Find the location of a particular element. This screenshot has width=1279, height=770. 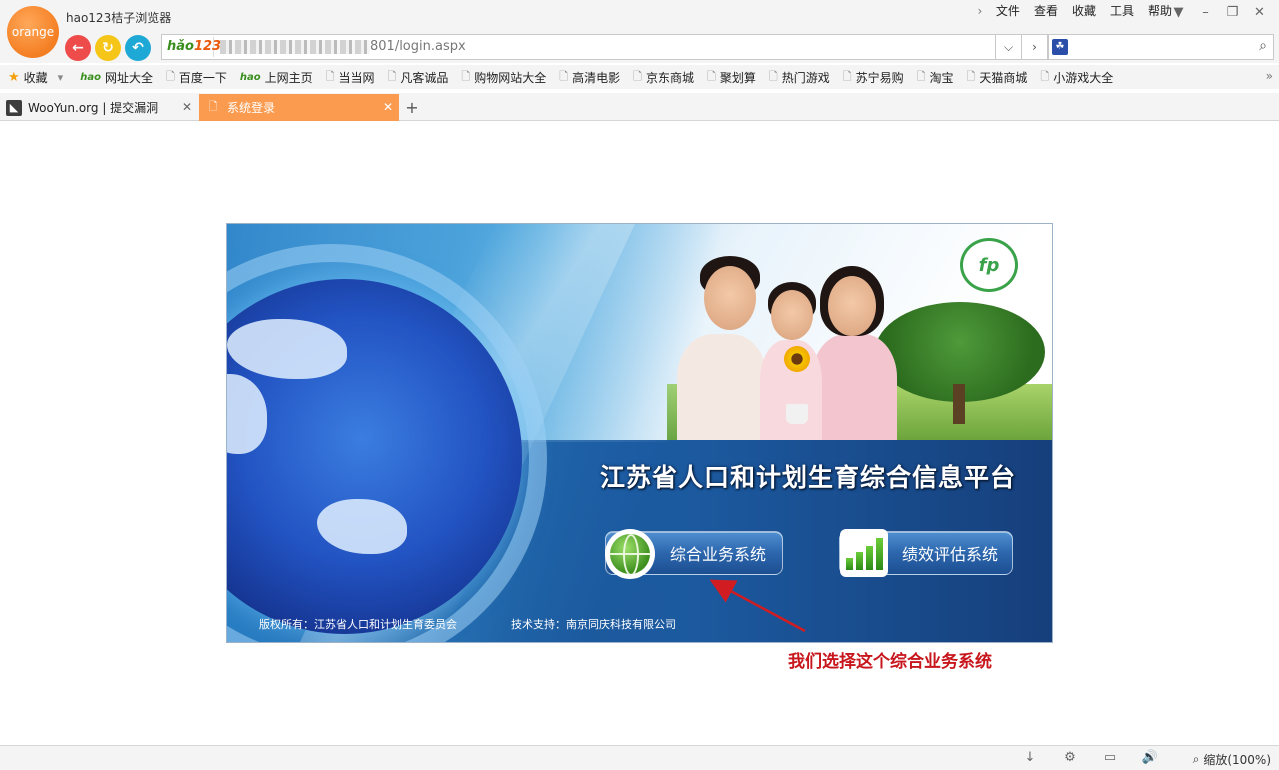

magnifier-icon: ⌕ is located at coordinates (1196, 759).